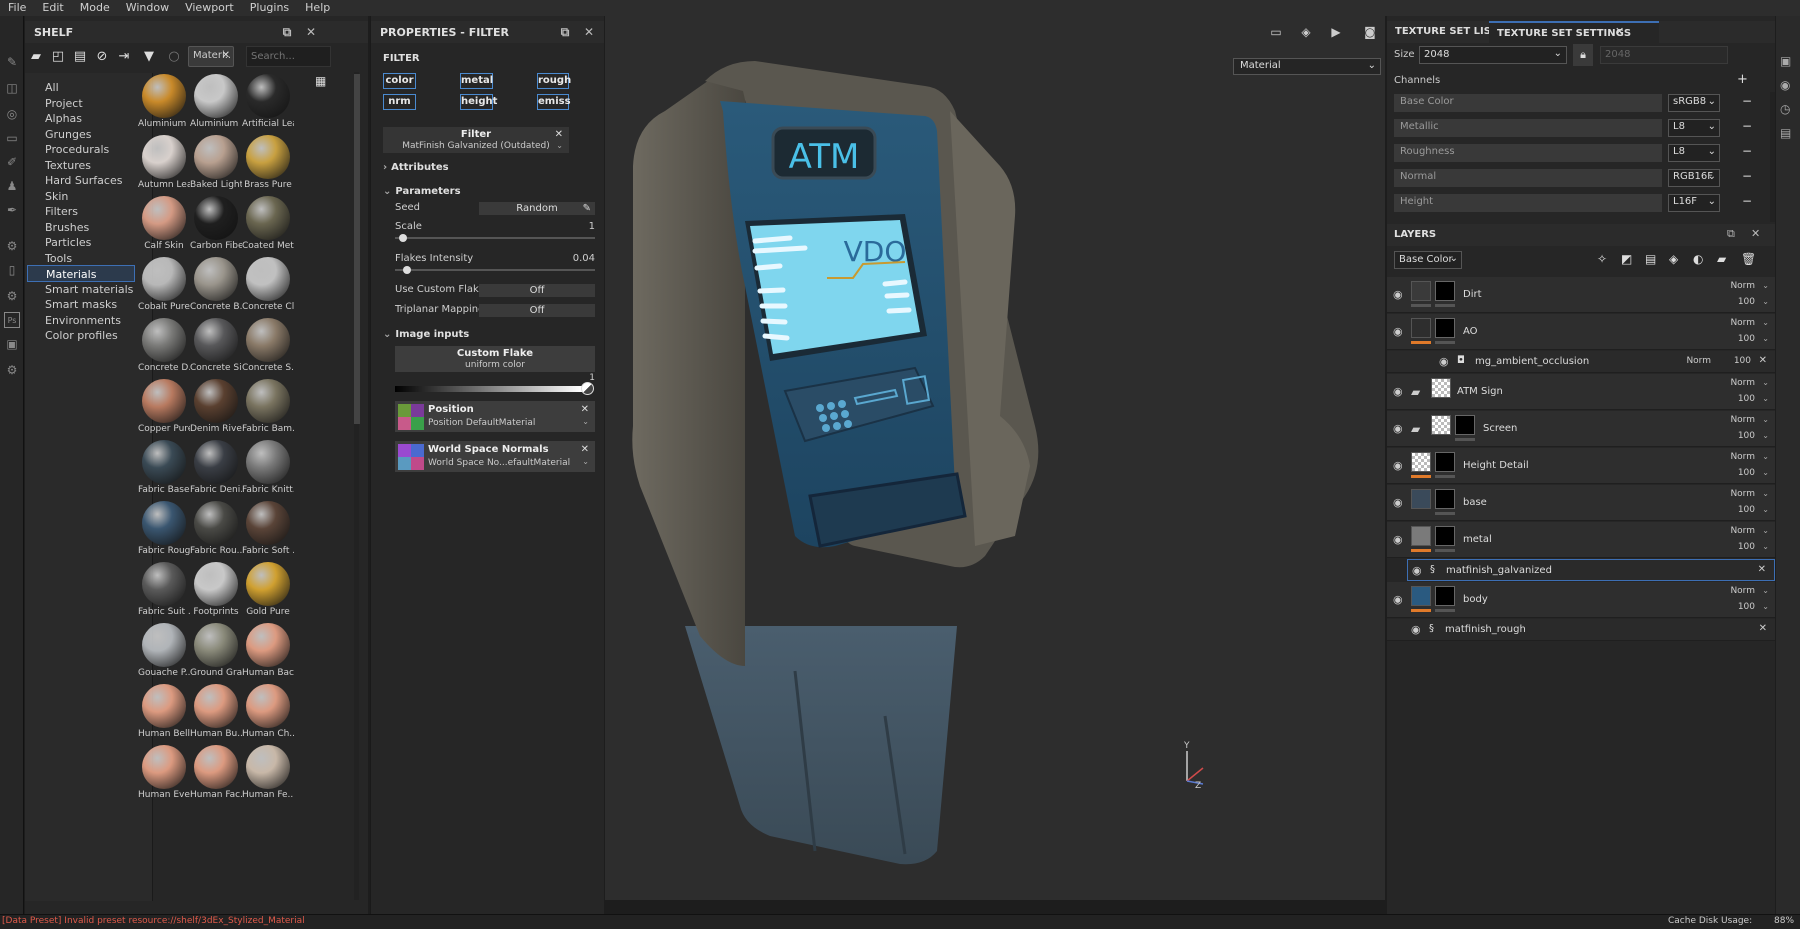 This screenshot has height=929, width=1800. What do you see at coordinates (495, 270) in the screenshot?
I see `flakes-intensity-slider` at bounding box center [495, 270].